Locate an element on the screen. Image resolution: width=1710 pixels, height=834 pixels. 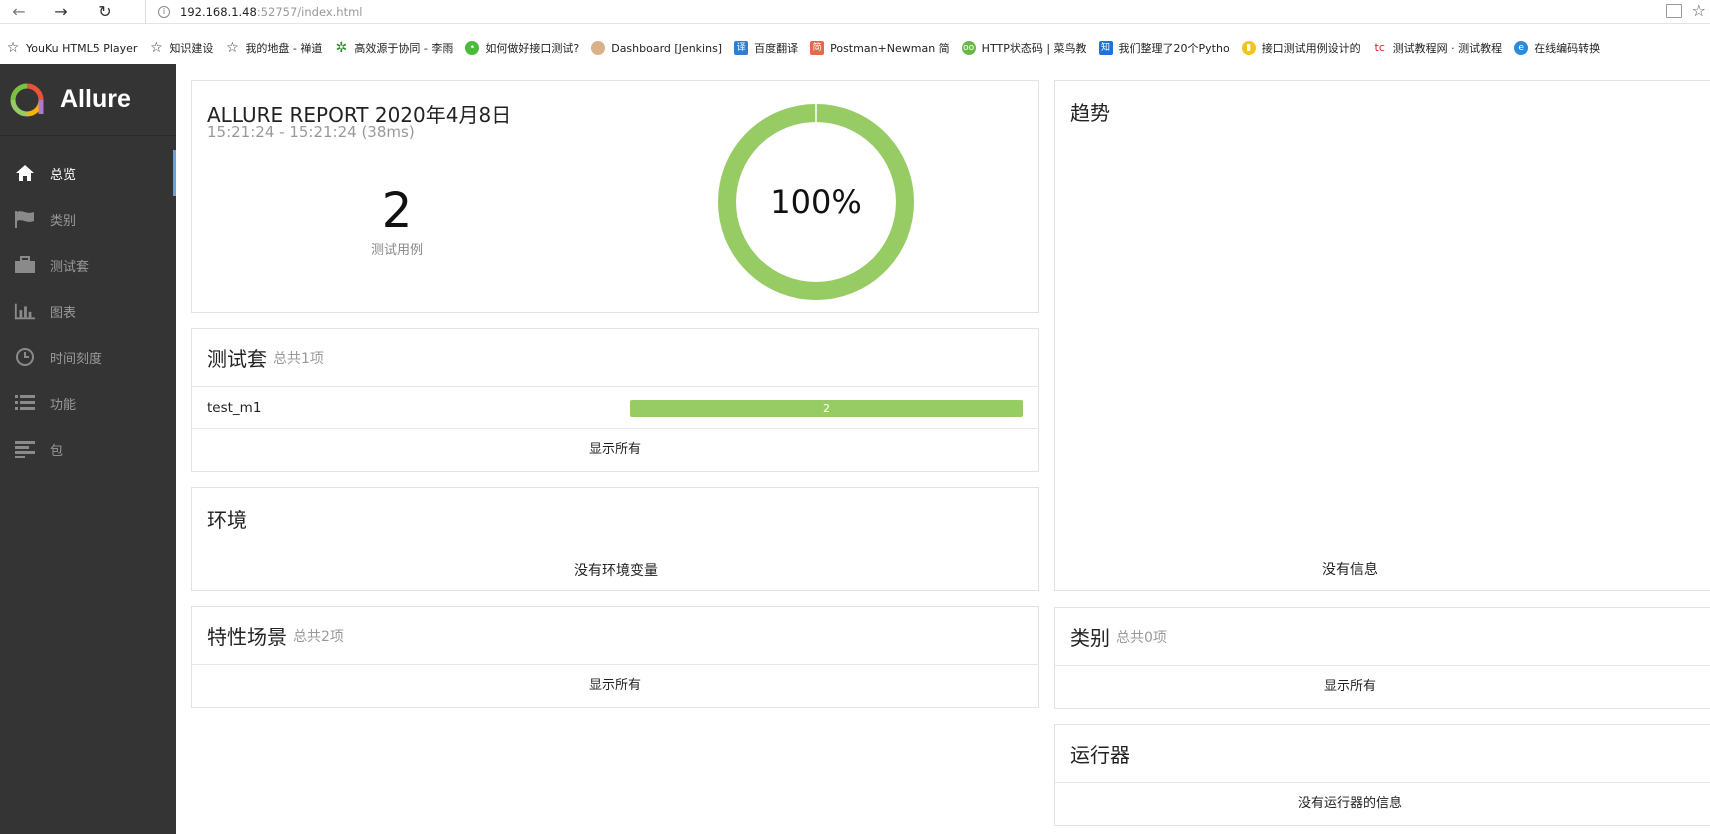
translate-icon: 译 is located at coordinates (741, 48).